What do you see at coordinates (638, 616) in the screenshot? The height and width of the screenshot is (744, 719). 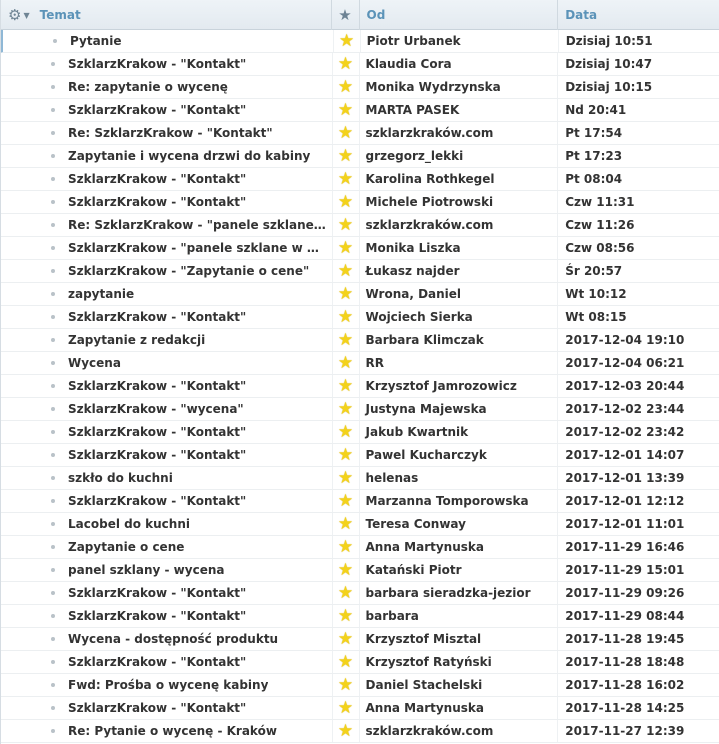 I see `message-date: 2017-11-29 08:44` at bounding box center [638, 616].